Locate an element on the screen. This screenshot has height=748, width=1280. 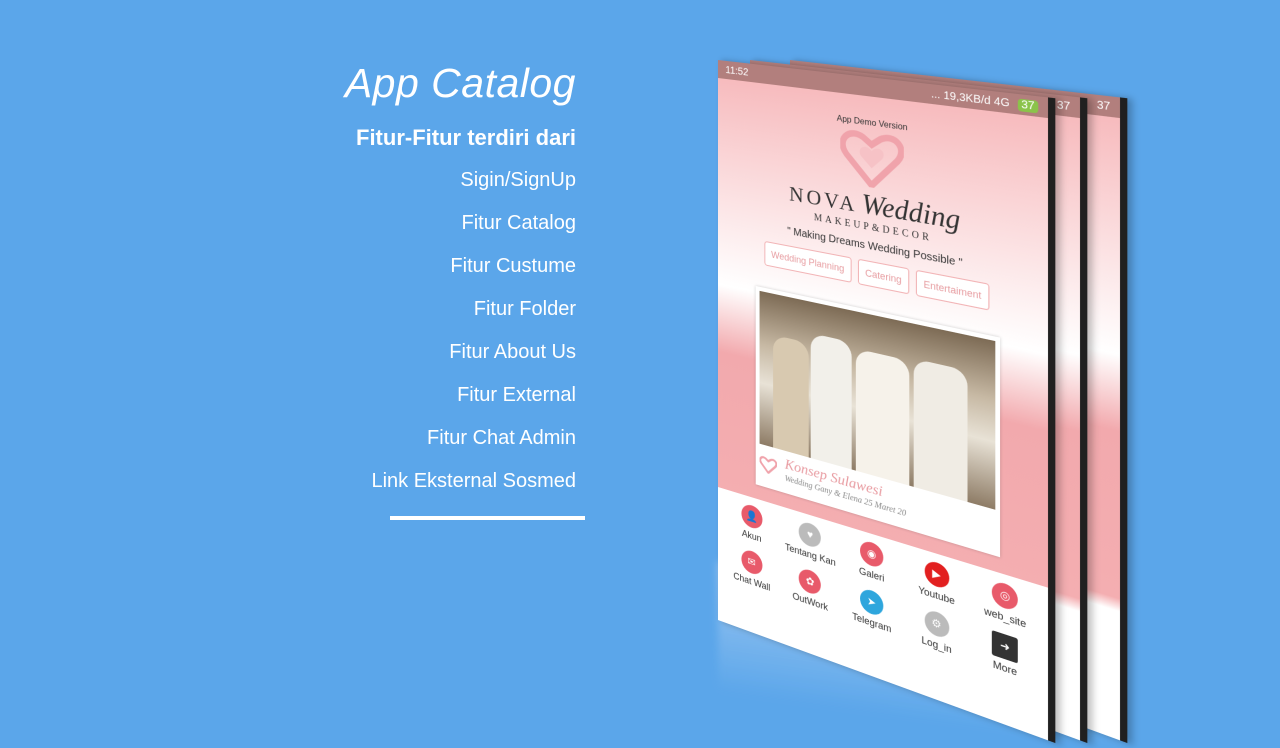
menu-galeri: ◉ Galeri is located at coordinates (871, 561).